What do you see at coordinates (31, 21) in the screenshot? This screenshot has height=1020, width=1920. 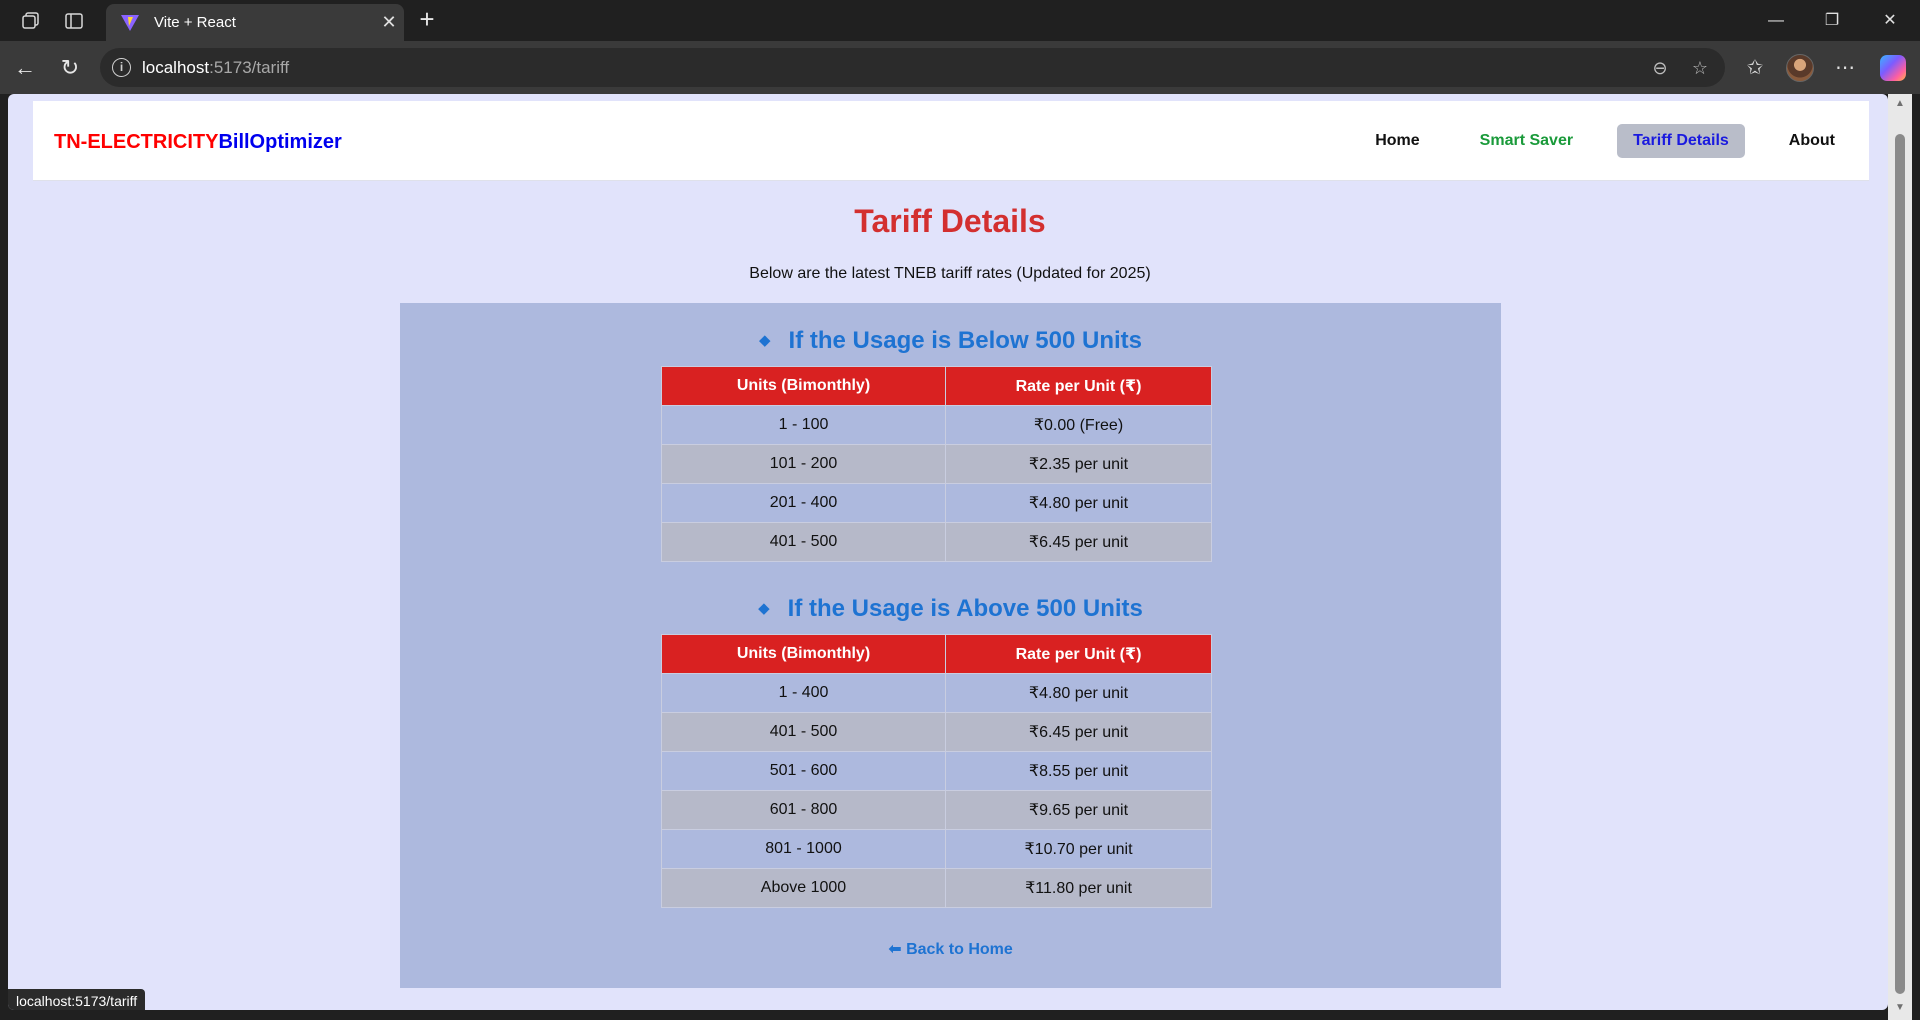 I see `workspaces-icon` at bounding box center [31, 21].